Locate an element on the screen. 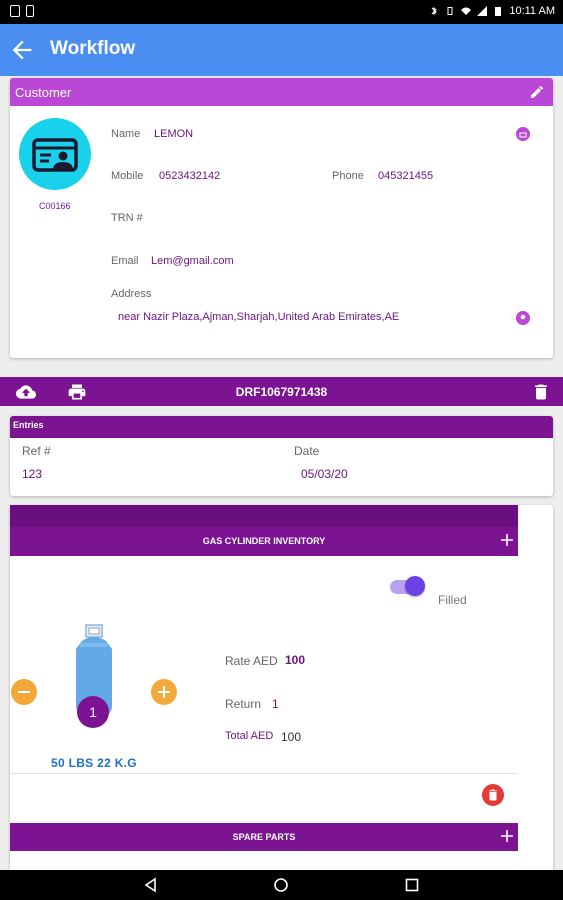  signal-icon is located at coordinates (482, 11).